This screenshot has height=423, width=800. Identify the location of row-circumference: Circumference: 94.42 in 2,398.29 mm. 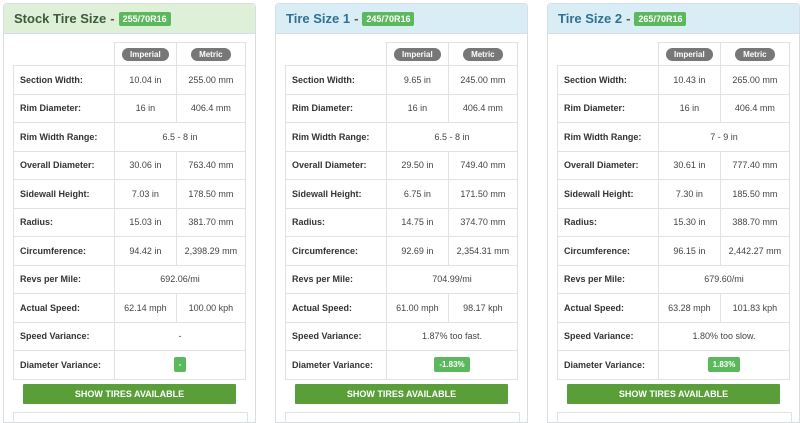
(130, 251).